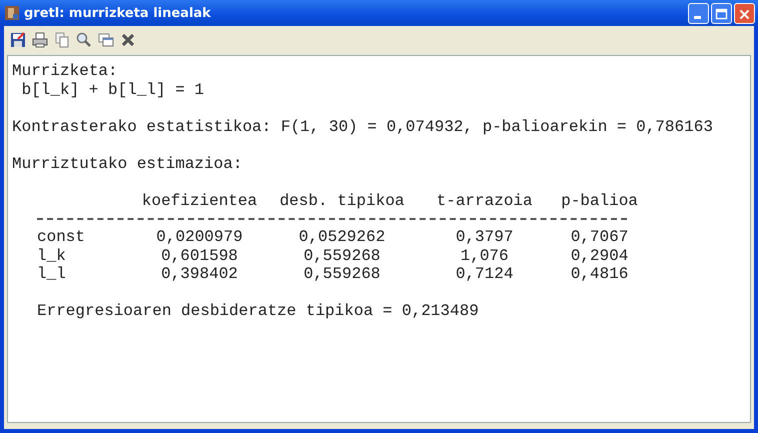  What do you see at coordinates (52, 274) in the screenshot?
I see `row-label: l_l` at bounding box center [52, 274].